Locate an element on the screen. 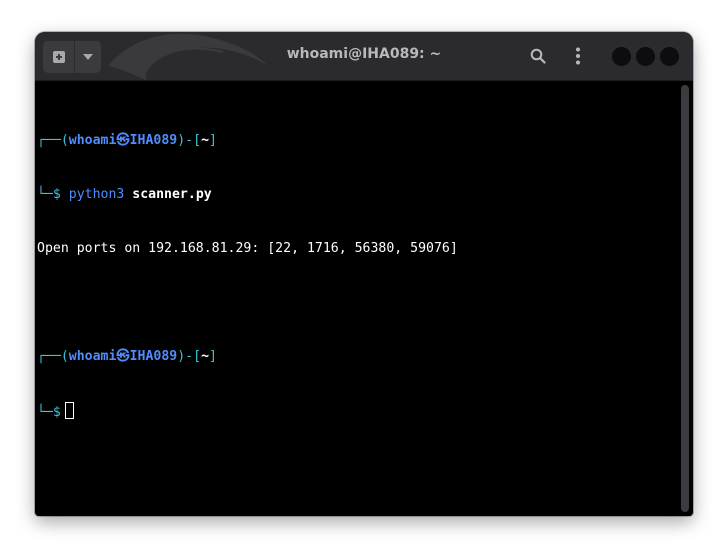  search-icon is located at coordinates (538, 56).